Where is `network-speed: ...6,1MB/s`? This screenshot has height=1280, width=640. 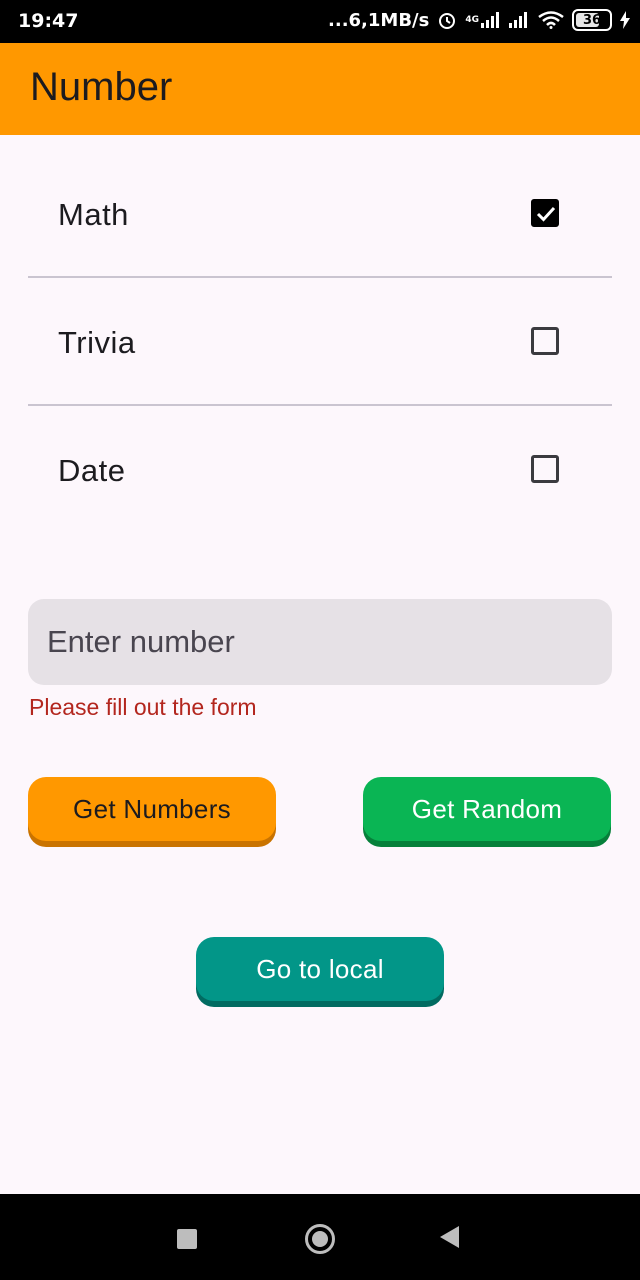 network-speed: ...6,1MB/s is located at coordinates (379, 20).